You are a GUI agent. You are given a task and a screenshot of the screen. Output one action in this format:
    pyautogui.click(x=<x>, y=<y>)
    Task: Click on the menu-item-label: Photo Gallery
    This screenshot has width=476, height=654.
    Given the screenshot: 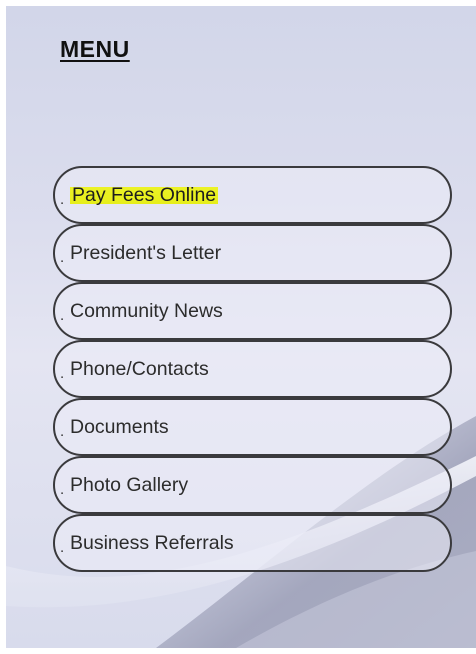 What is the action you would take?
    pyautogui.click(x=129, y=485)
    